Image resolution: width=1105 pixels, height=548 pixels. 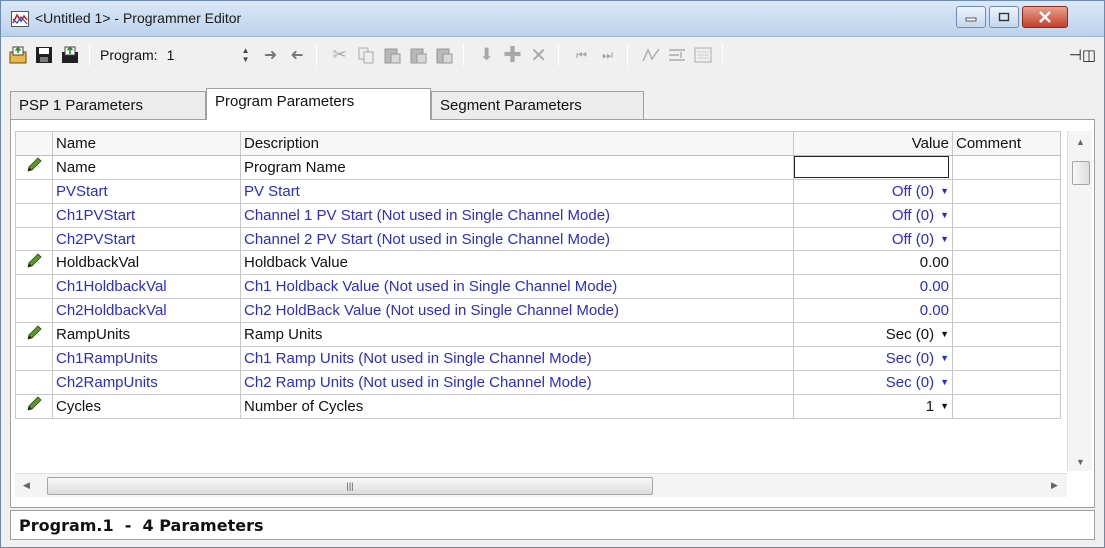 I want to click on list-icon, so click(x=703, y=55).